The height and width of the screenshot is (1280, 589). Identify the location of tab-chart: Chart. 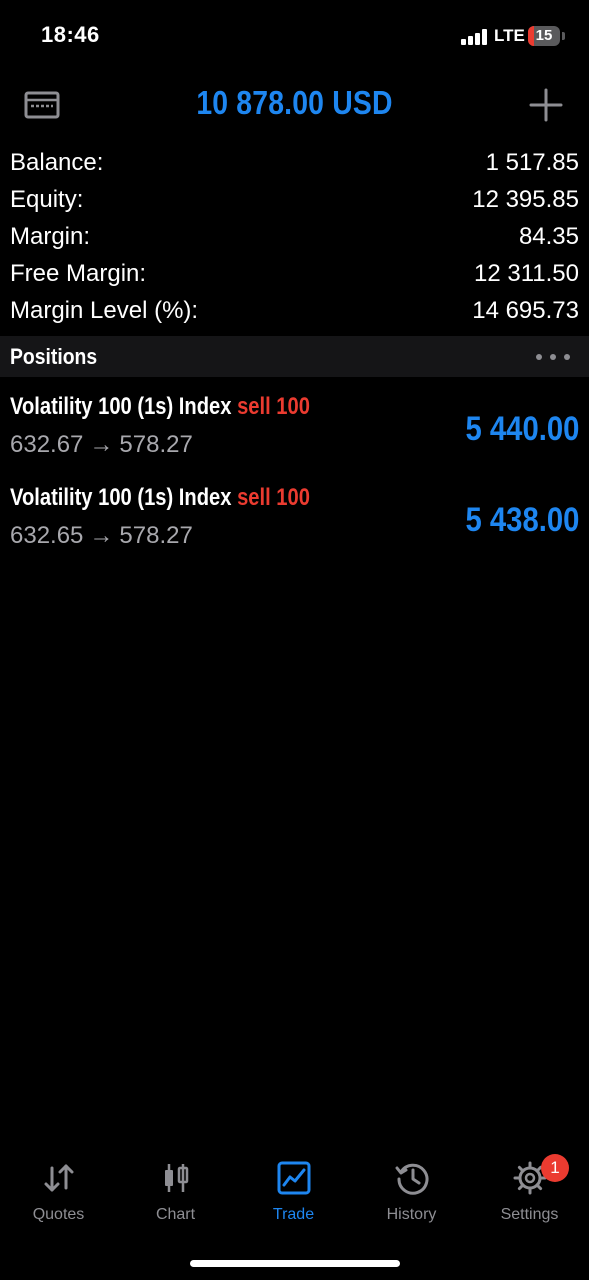
(175, 1190).